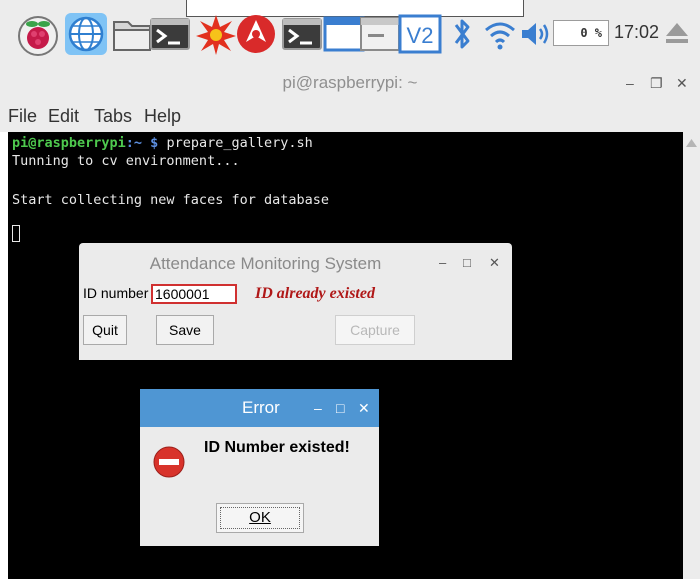  Describe the element at coordinates (302, 34) in the screenshot. I see `terminal-window-icon` at that location.